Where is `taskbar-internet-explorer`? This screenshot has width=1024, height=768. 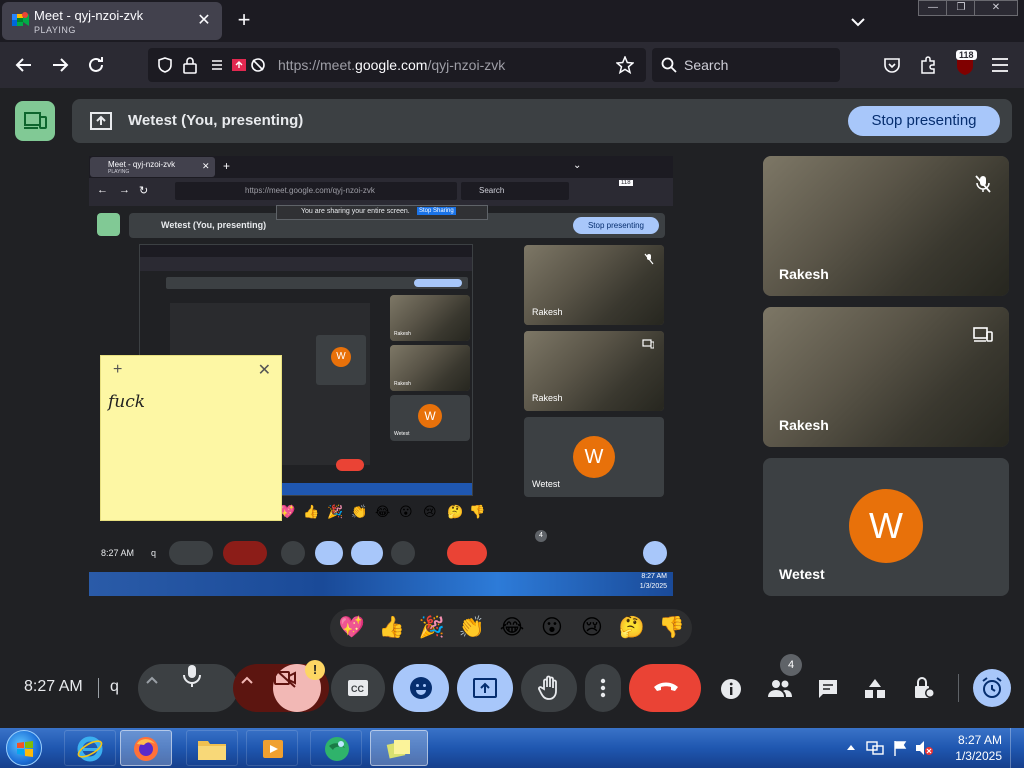 taskbar-internet-explorer is located at coordinates (90, 748).